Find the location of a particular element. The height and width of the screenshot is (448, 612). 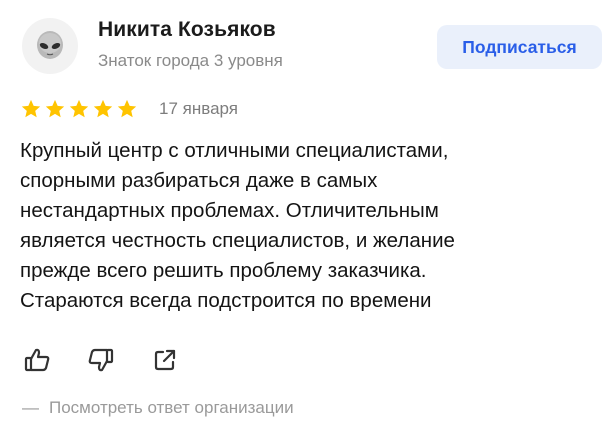

review-date: 17 января is located at coordinates (198, 108).